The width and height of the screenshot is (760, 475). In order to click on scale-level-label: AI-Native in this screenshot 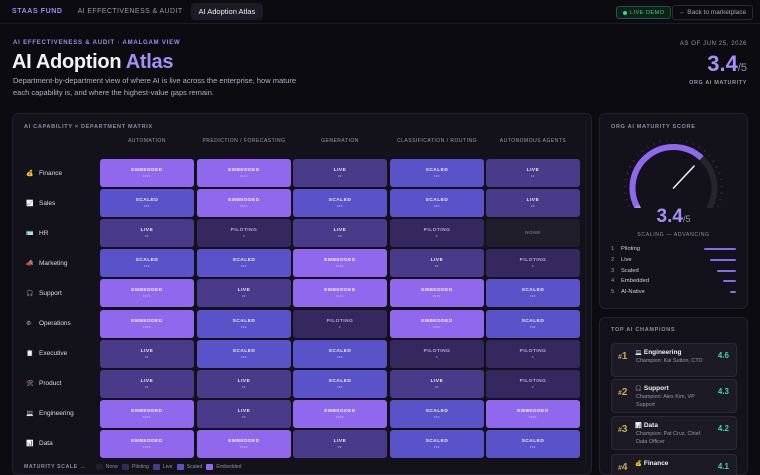, I will do `click(633, 292)`.